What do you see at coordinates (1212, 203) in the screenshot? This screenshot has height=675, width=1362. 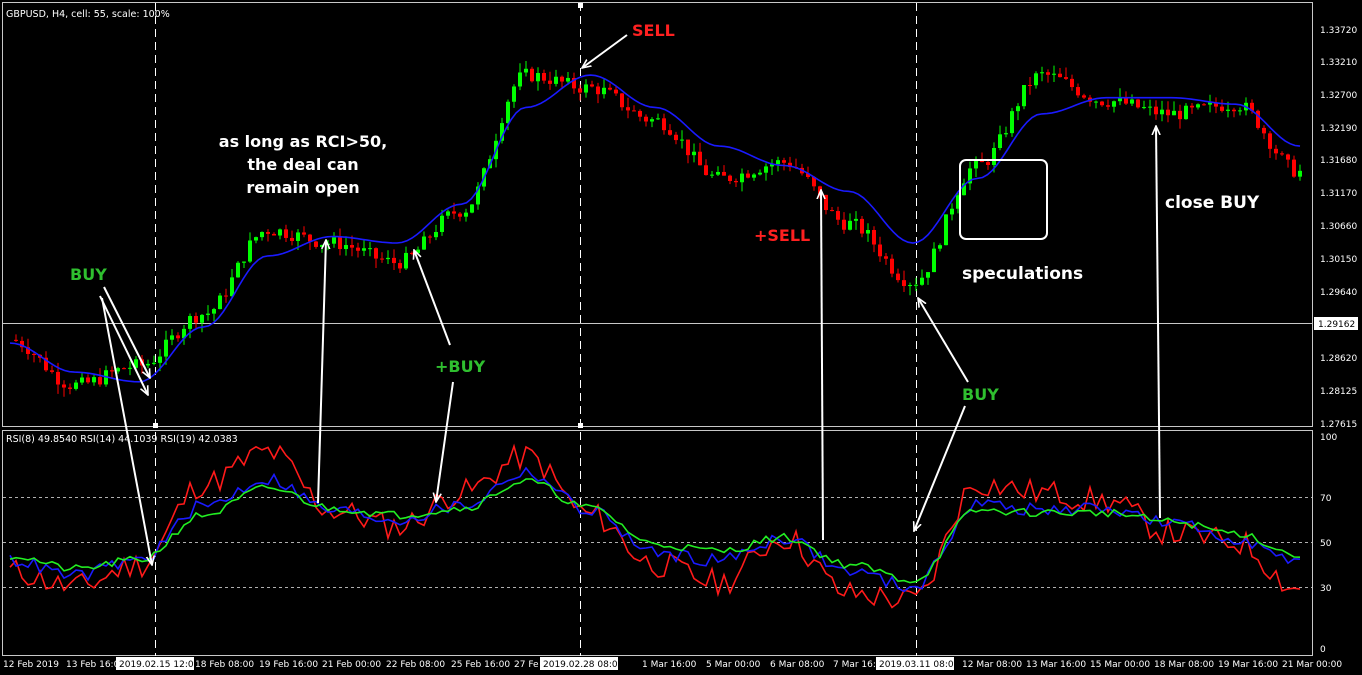 I see `close-buy-label: close BUY` at bounding box center [1212, 203].